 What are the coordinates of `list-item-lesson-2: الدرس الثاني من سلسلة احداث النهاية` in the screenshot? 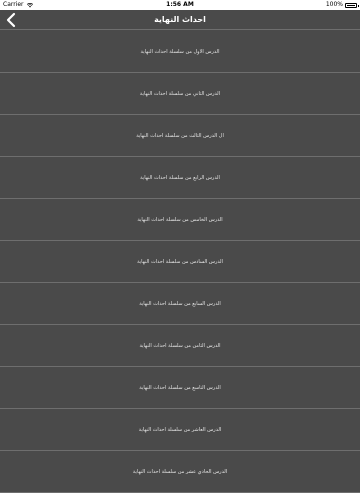 It's located at (180, 94).